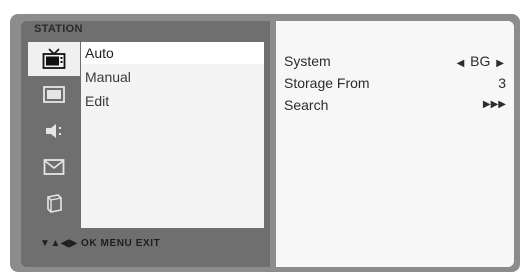 The image size is (526, 275). Describe the element at coordinates (58, 29) in the screenshot. I see `menu-title: STATION` at that location.